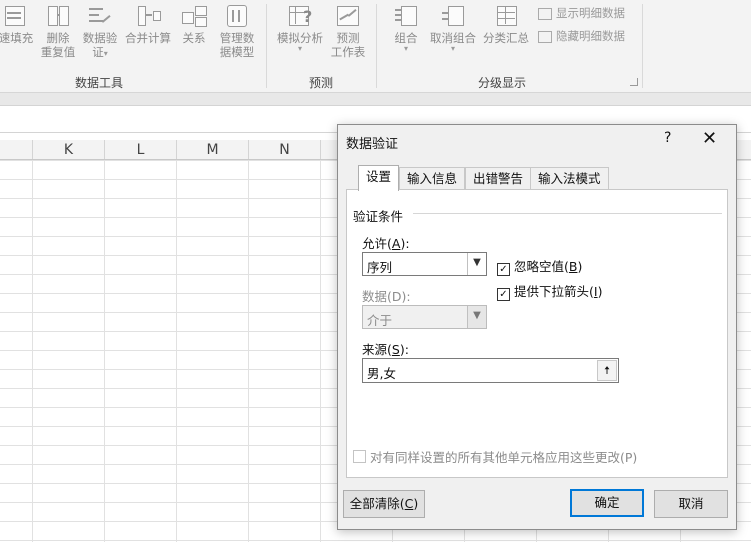 The image size is (751, 542). What do you see at coordinates (380, 320) in the screenshot?
I see `data-select-value: 介于` at bounding box center [380, 320].